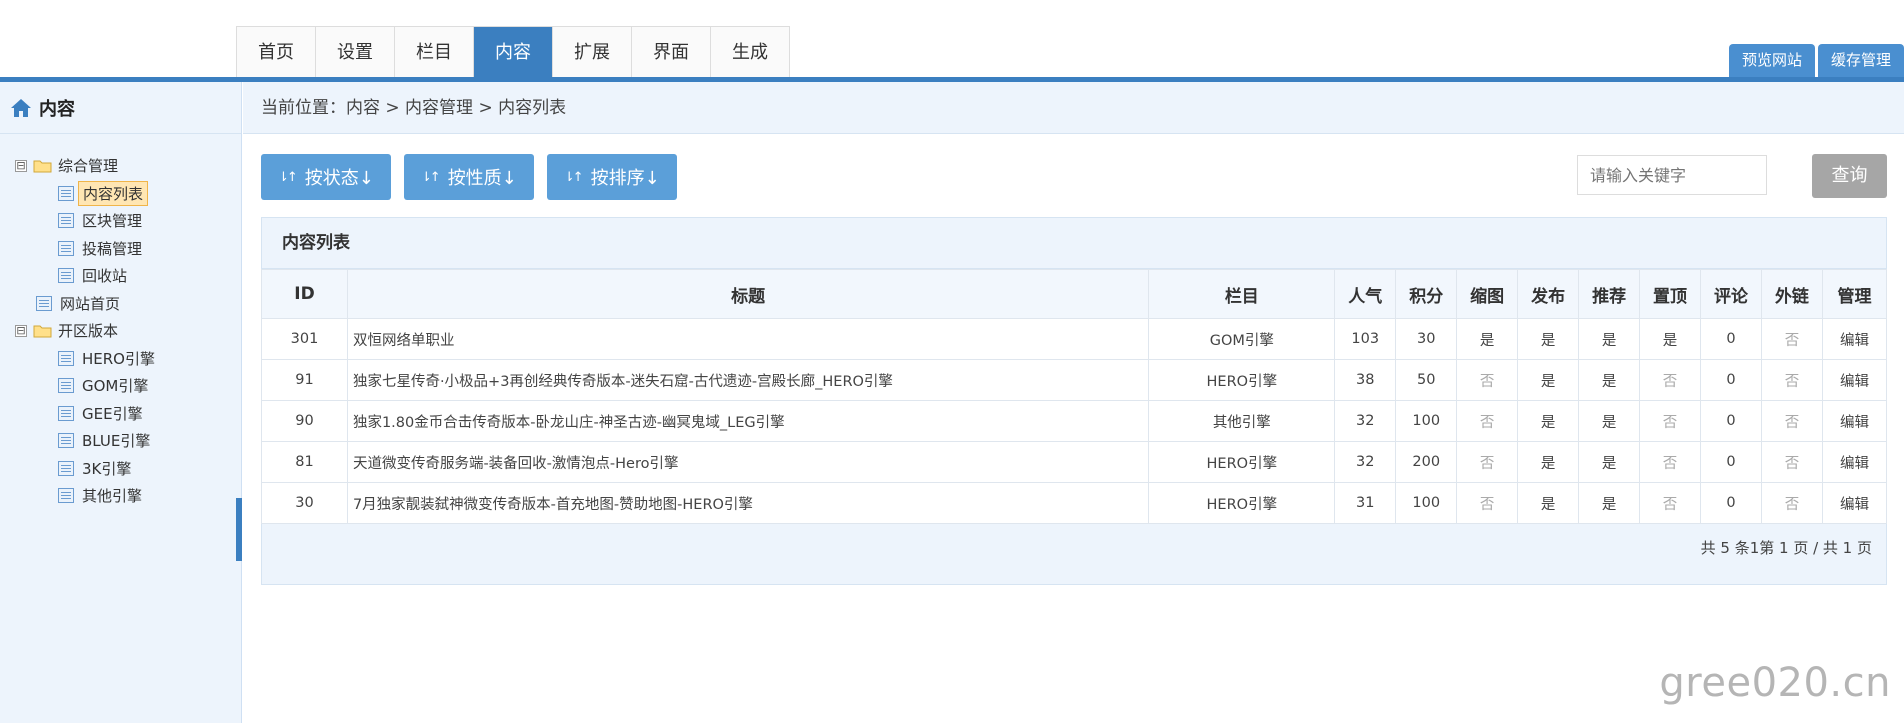 The height and width of the screenshot is (723, 1904). What do you see at coordinates (339, 178) in the screenshot?
I see `filter-button-label: 按状态↓` at bounding box center [339, 178].